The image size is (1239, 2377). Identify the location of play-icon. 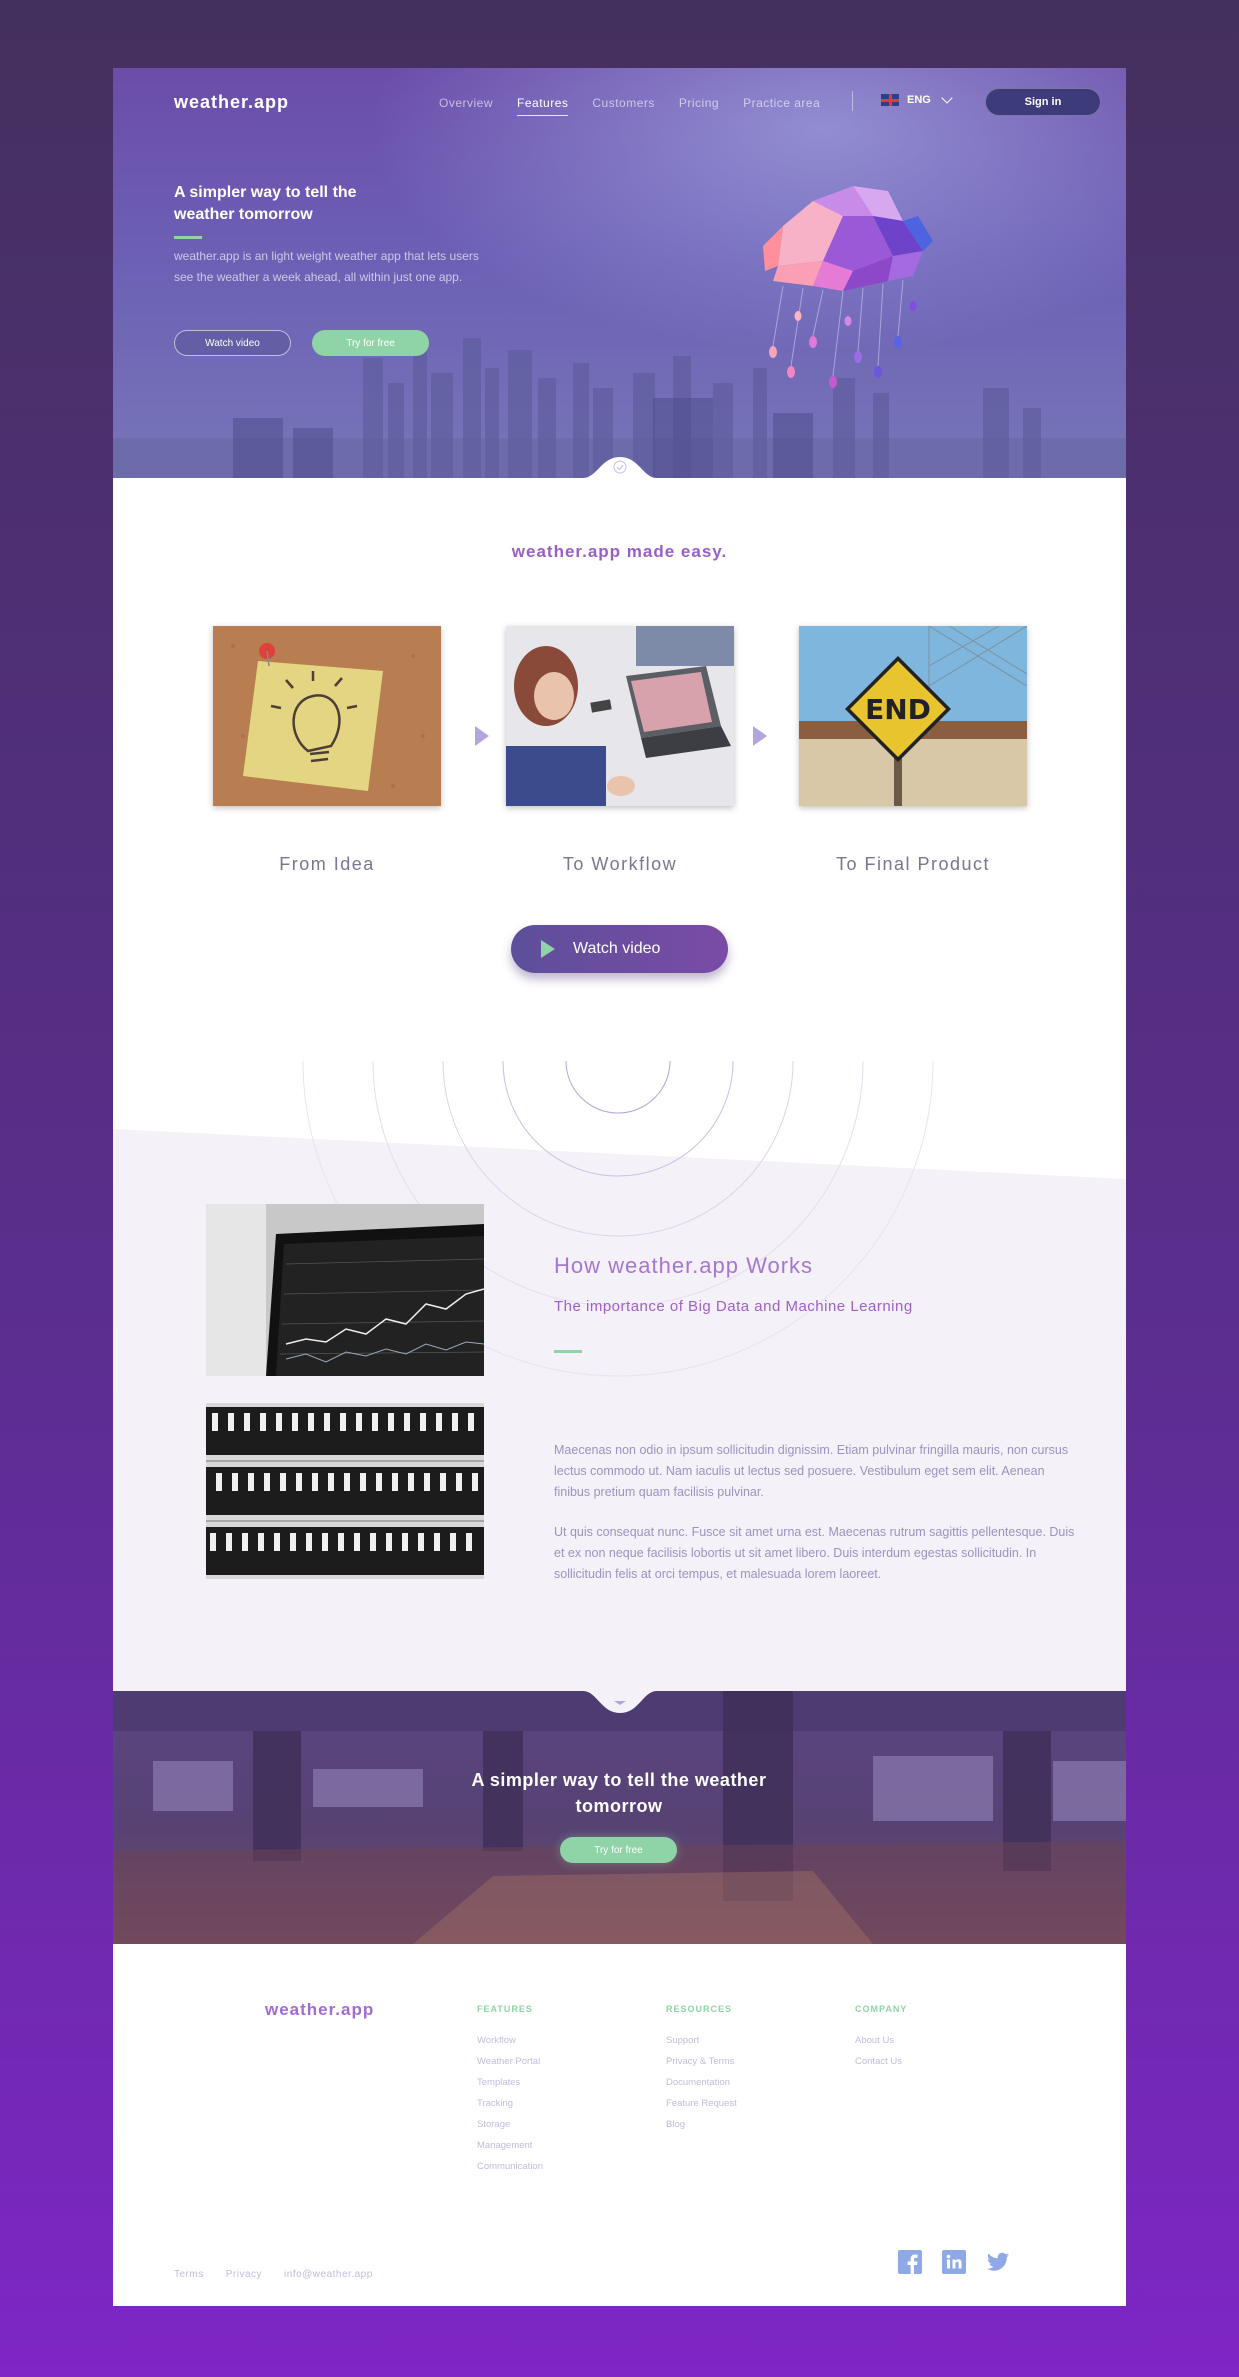
(548, 949).